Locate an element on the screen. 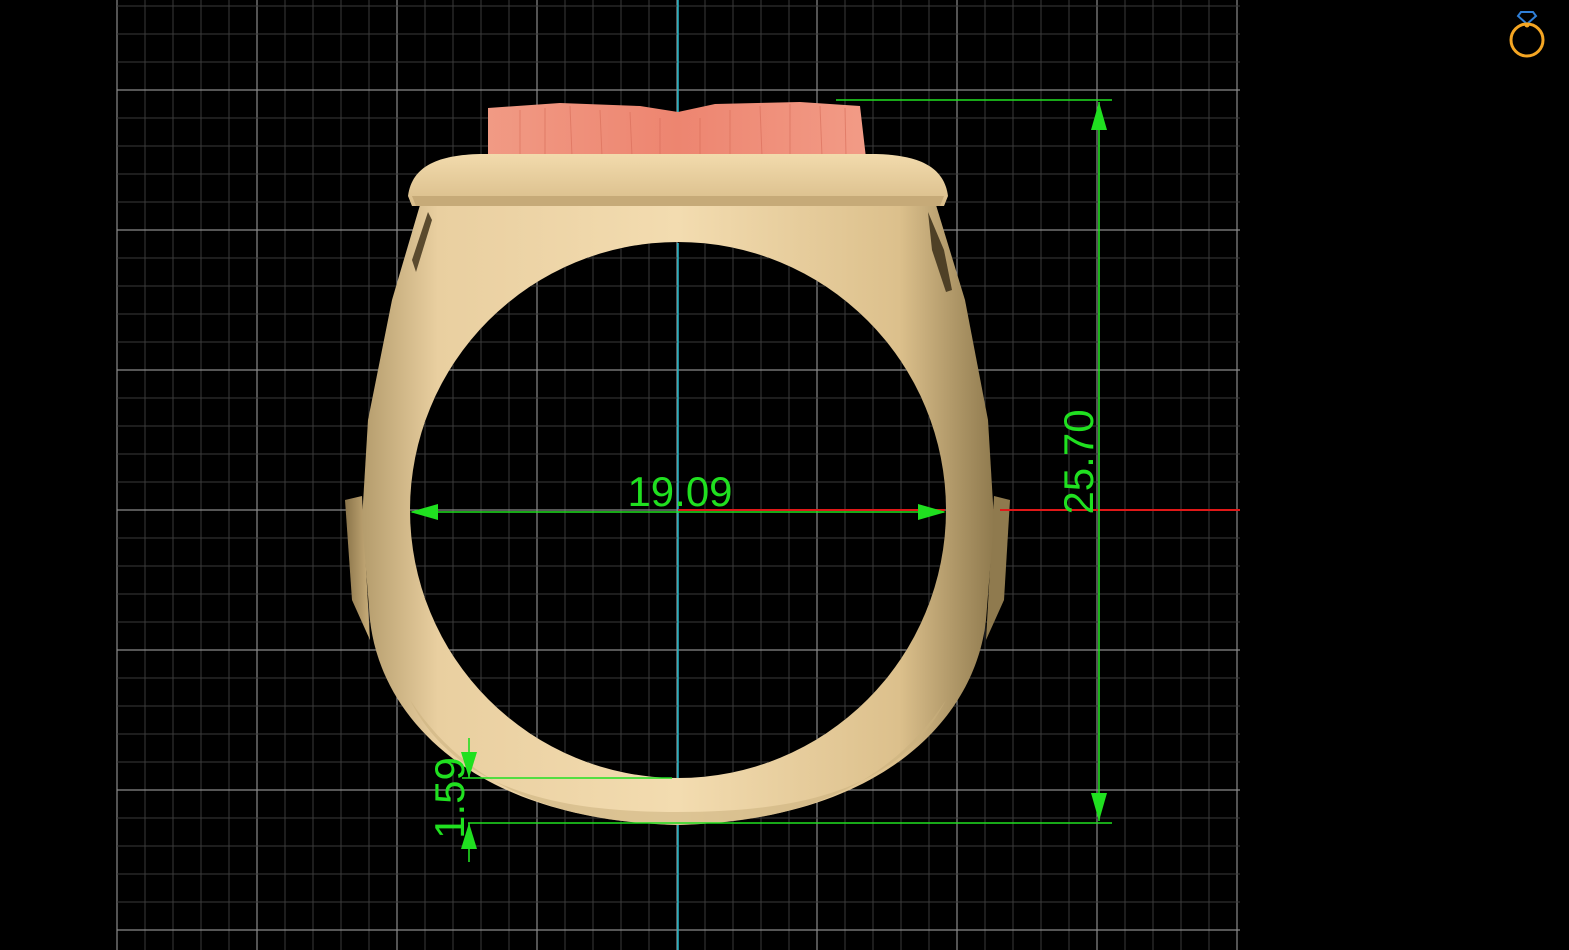 The image size is (1569, 950). ring-icon is located at coordinates (1527, 34).